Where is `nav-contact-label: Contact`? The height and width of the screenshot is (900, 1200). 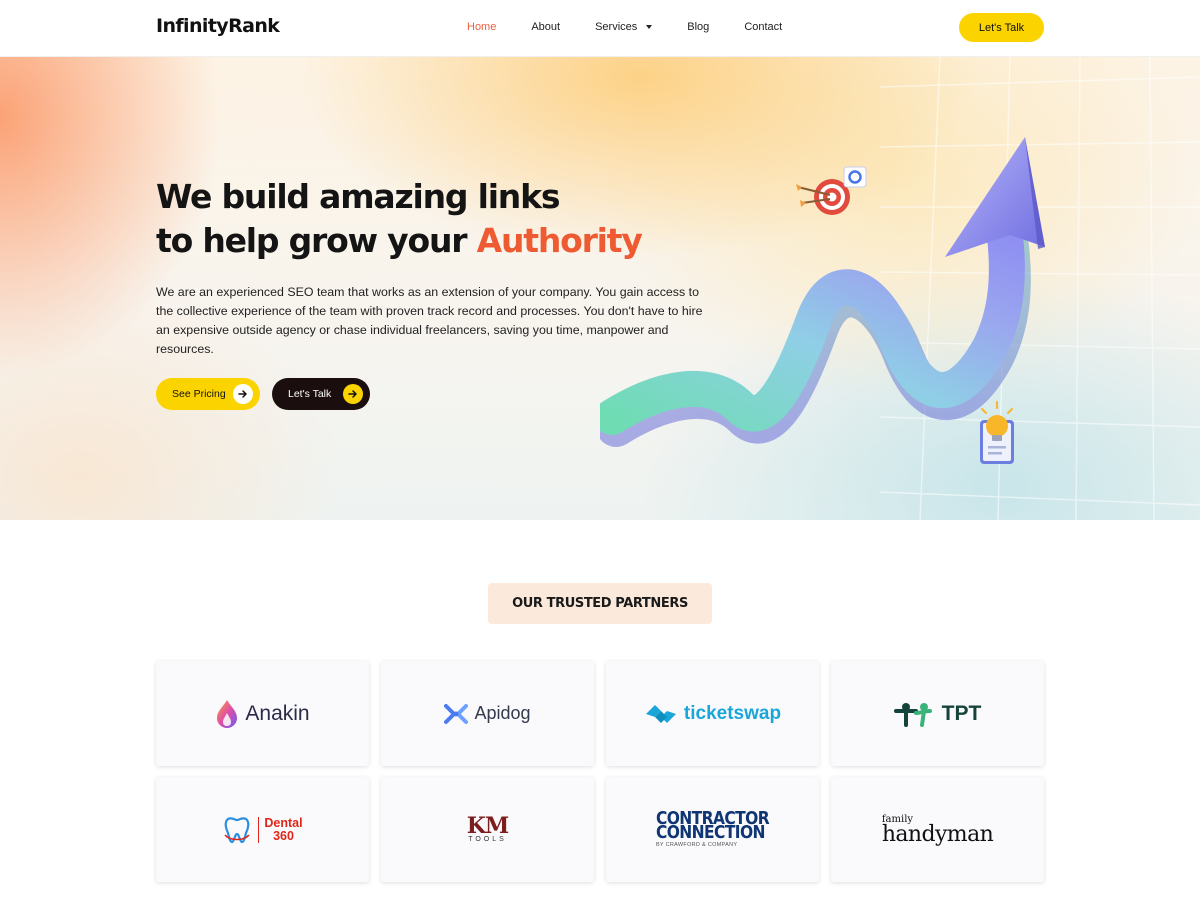
nav-contact-label: Contact is located at coordinates (763, 27).